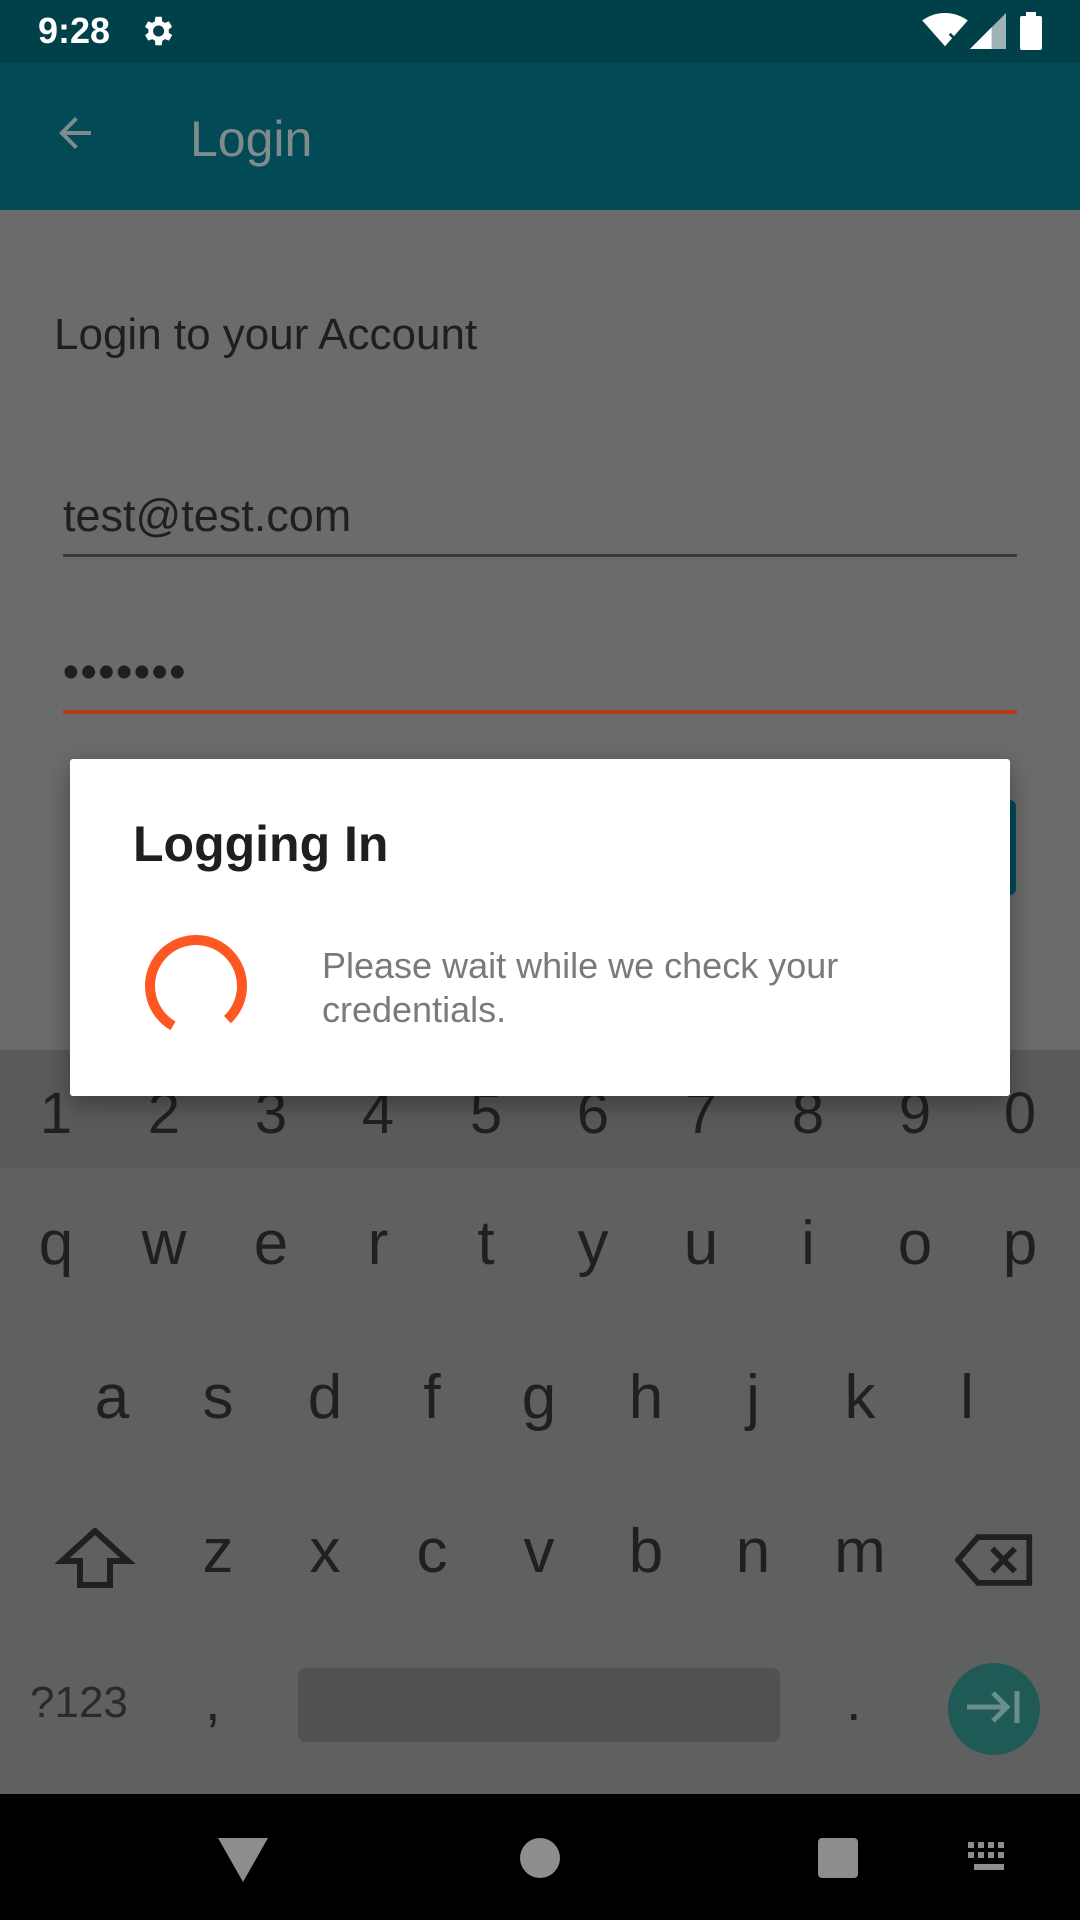  What do you see at coordinates (218, 1397) in the screenshot?
I see `key-s: s` at bounding box center [218, 1397].